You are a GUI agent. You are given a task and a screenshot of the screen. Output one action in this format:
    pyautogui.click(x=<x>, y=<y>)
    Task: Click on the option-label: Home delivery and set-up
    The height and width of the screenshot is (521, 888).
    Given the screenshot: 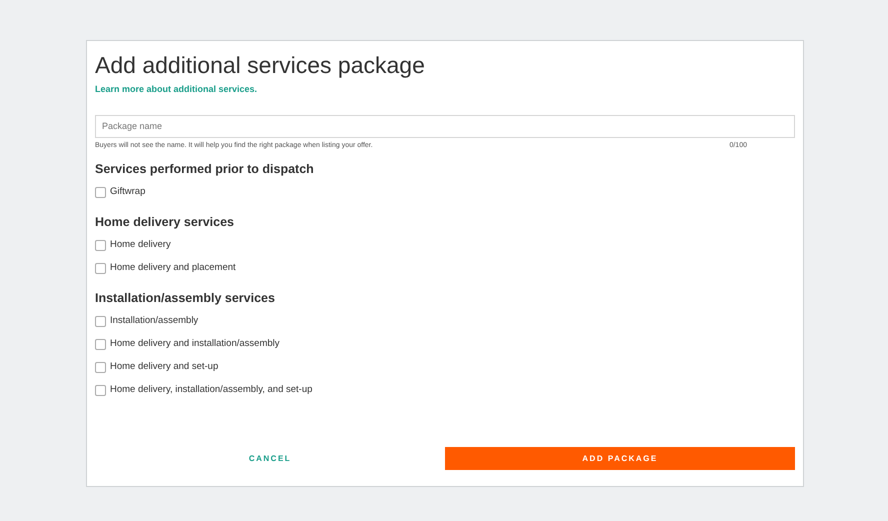 What is the action you would take?
    pyautogui.click(x=164, y=367)
    